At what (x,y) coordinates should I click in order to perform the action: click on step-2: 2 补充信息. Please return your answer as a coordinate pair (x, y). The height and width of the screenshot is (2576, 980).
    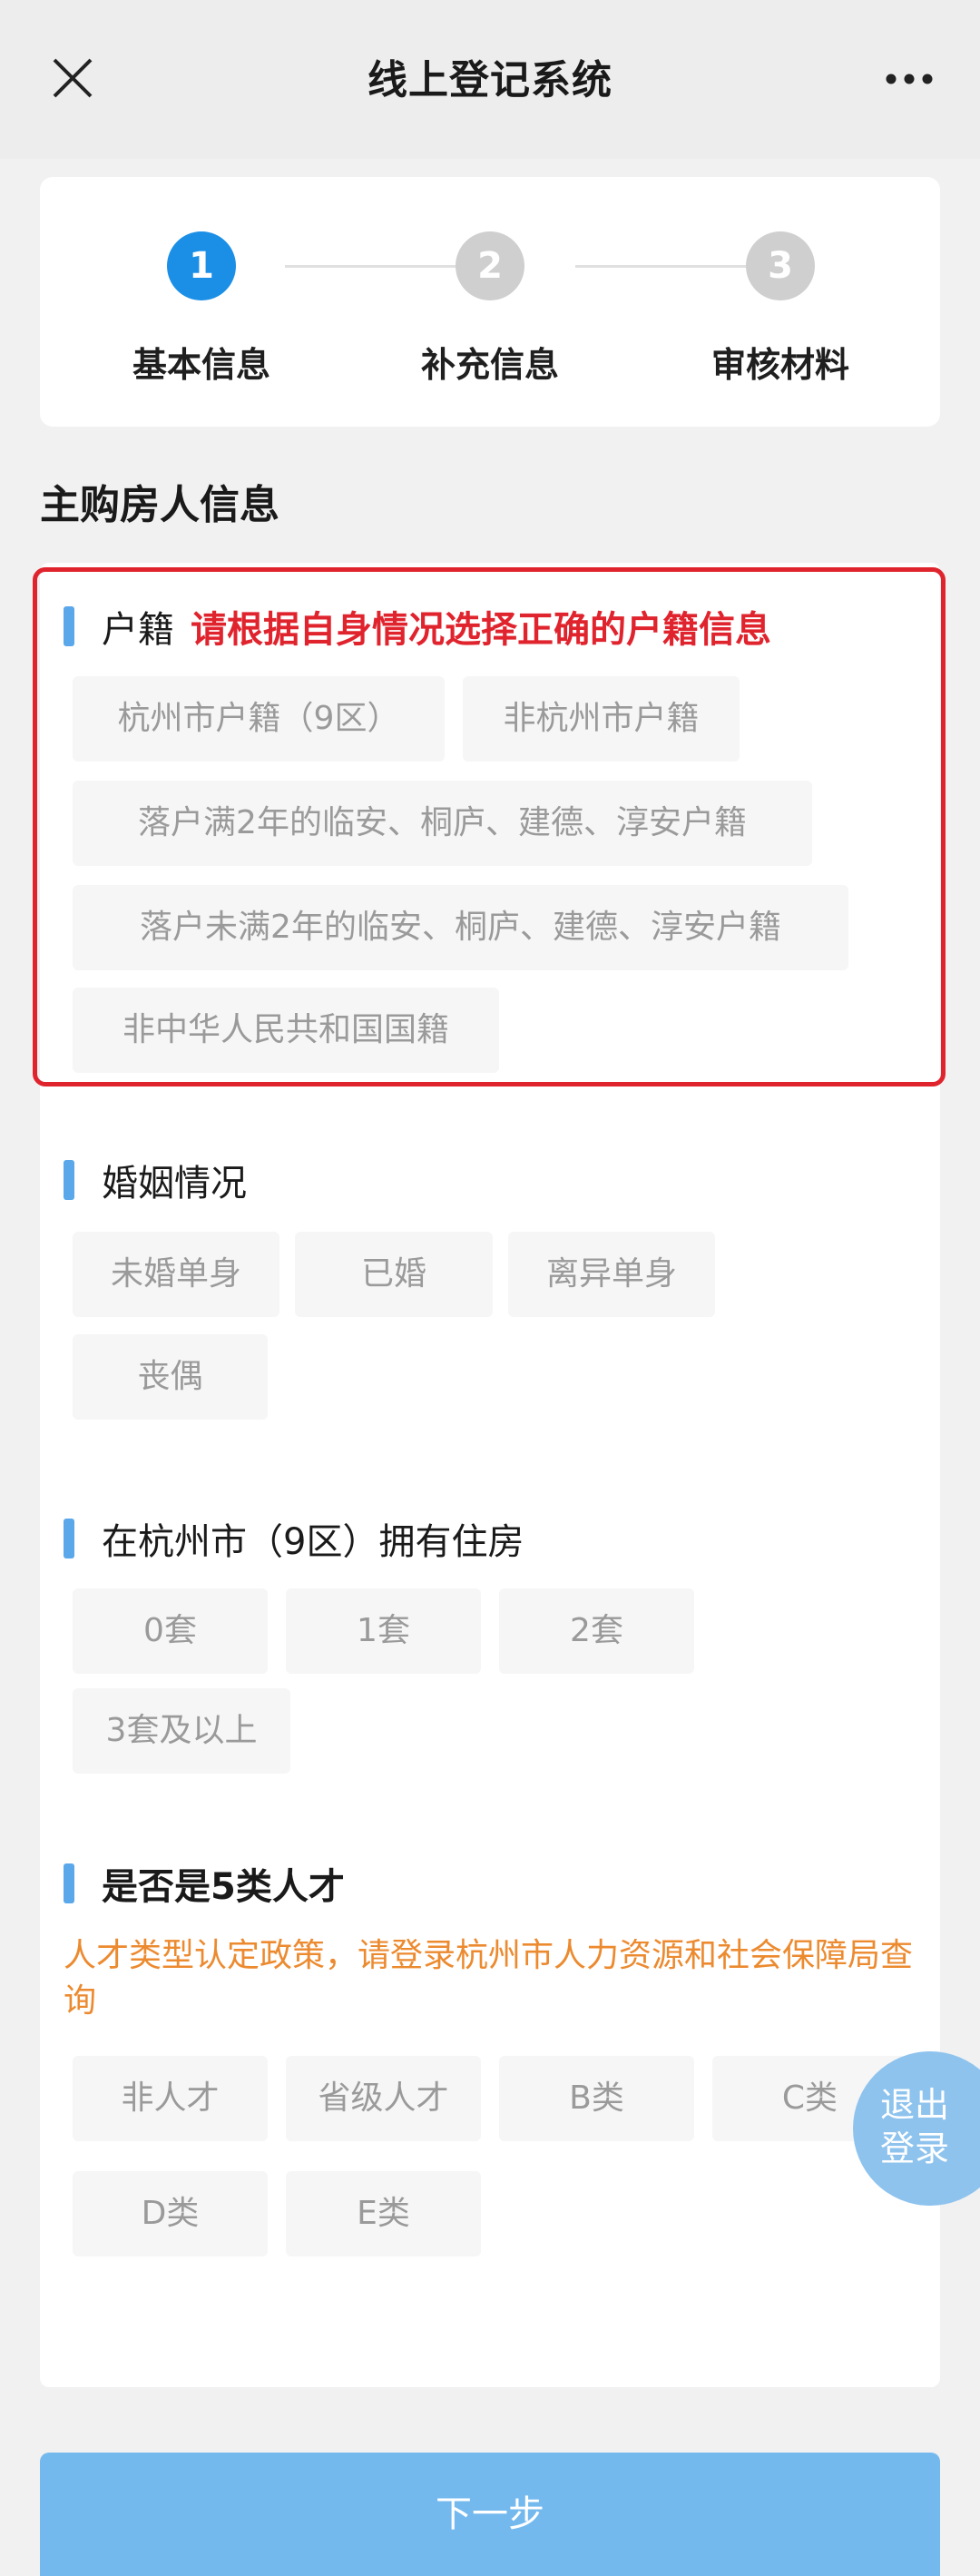
    Looking at the image, I should click on (490, 309).